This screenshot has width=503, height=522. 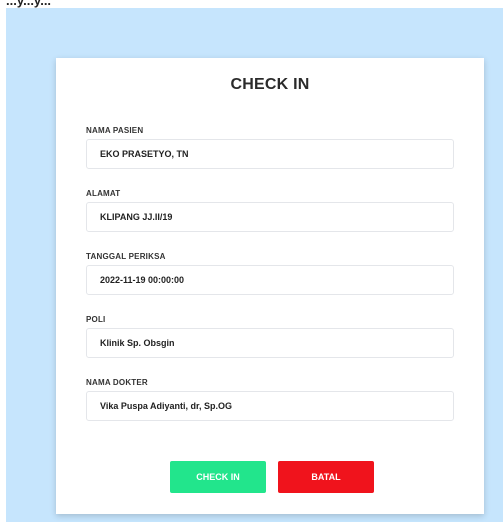 What do you see at coordinates (270, 280) in the screenshot?
I see `input-tanggal-periksa: 2022-11-19 00:00:00` at bounding box center [270, 280].